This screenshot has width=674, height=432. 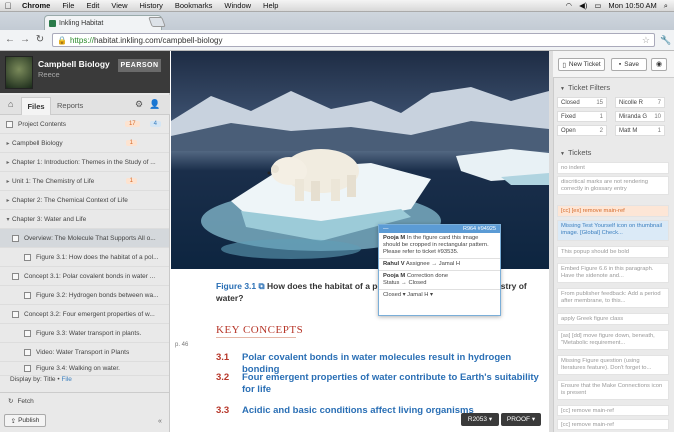 I want to click on menu-window: Window, so click(x=237, y=5).